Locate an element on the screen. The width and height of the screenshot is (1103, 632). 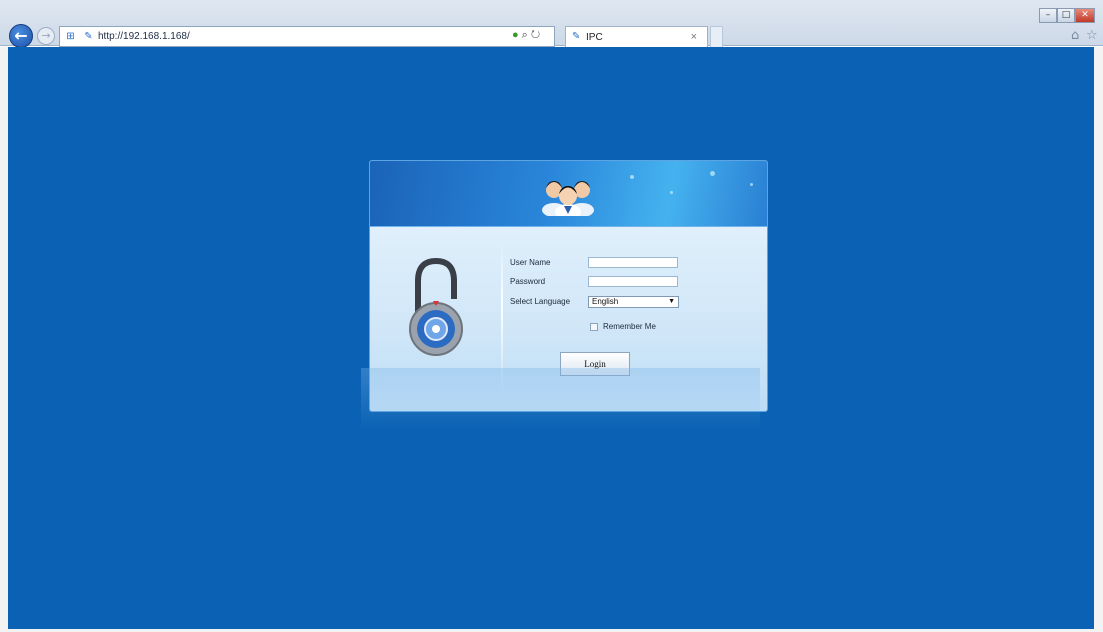
username-label: User Name is located at coordinates (530, 262).